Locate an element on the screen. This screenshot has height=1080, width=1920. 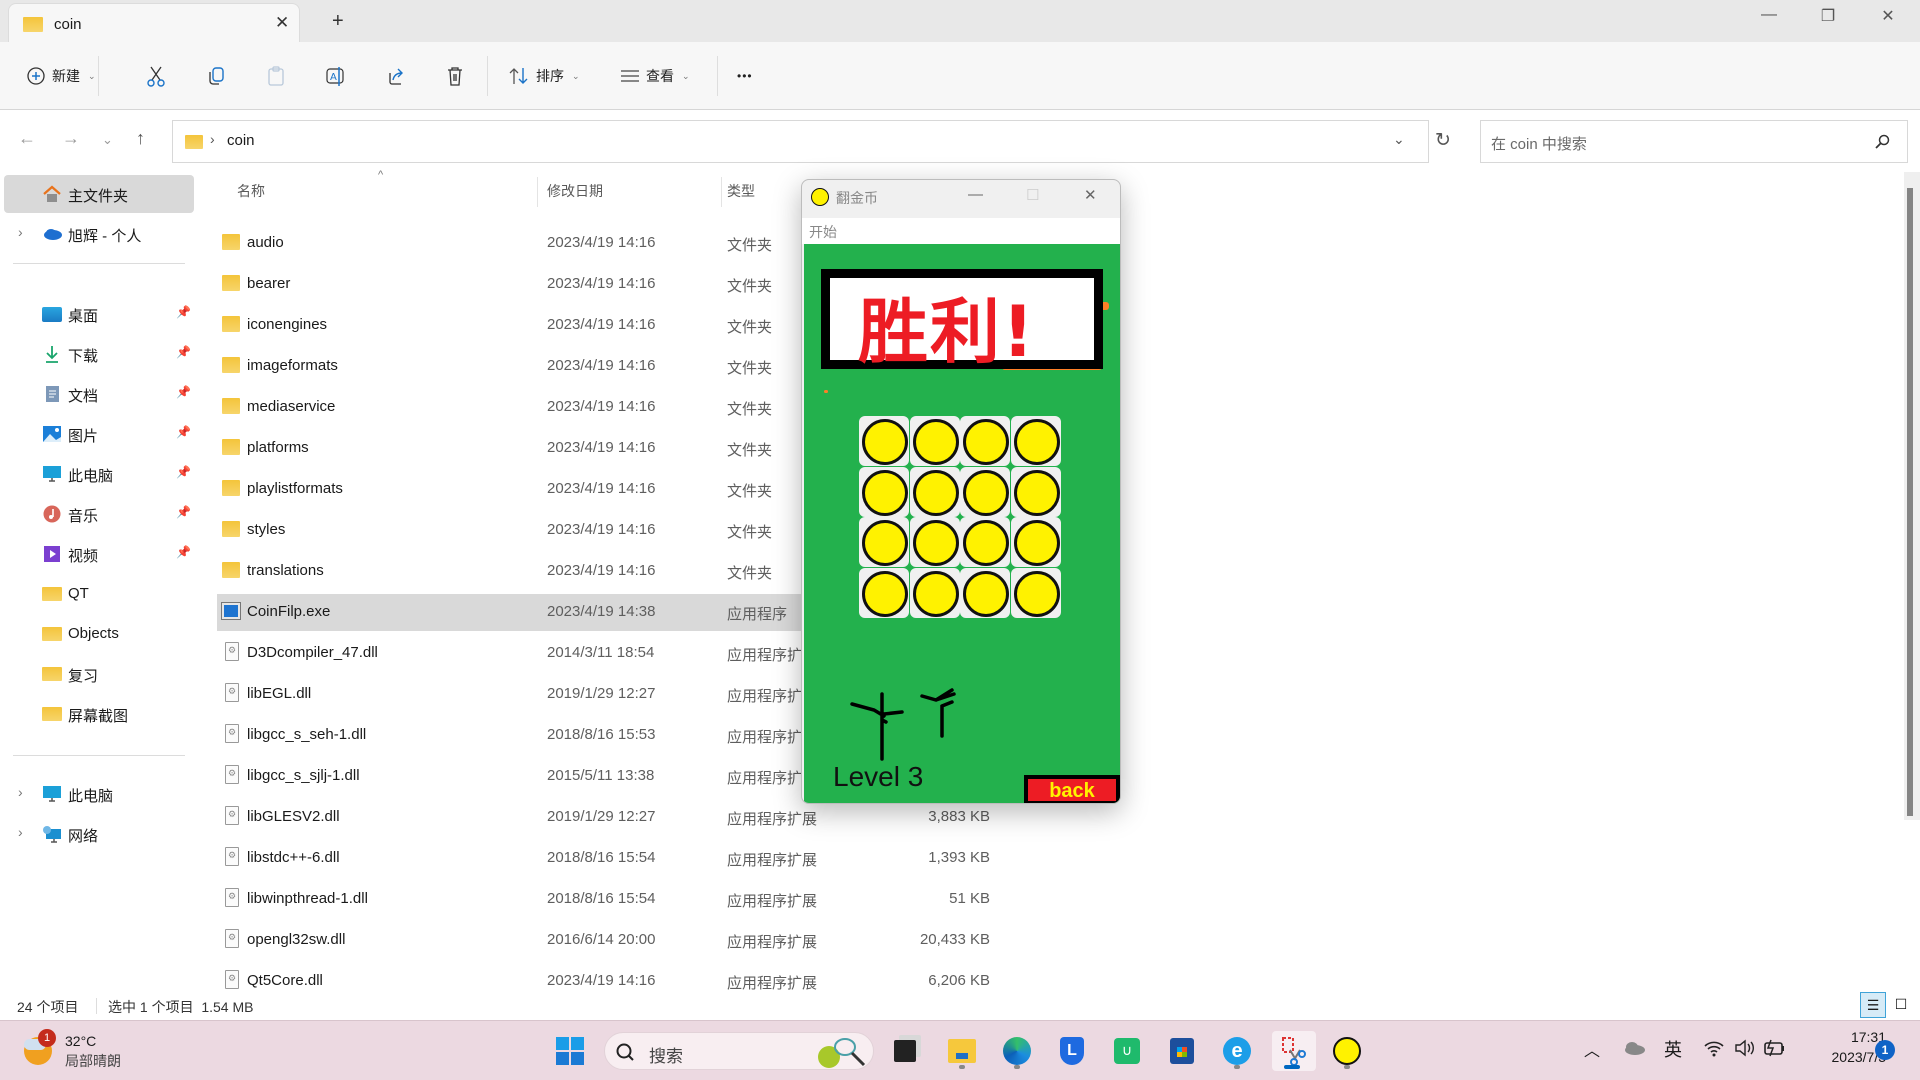
column-header-type: 类型 is located at coordinates (741, 191).